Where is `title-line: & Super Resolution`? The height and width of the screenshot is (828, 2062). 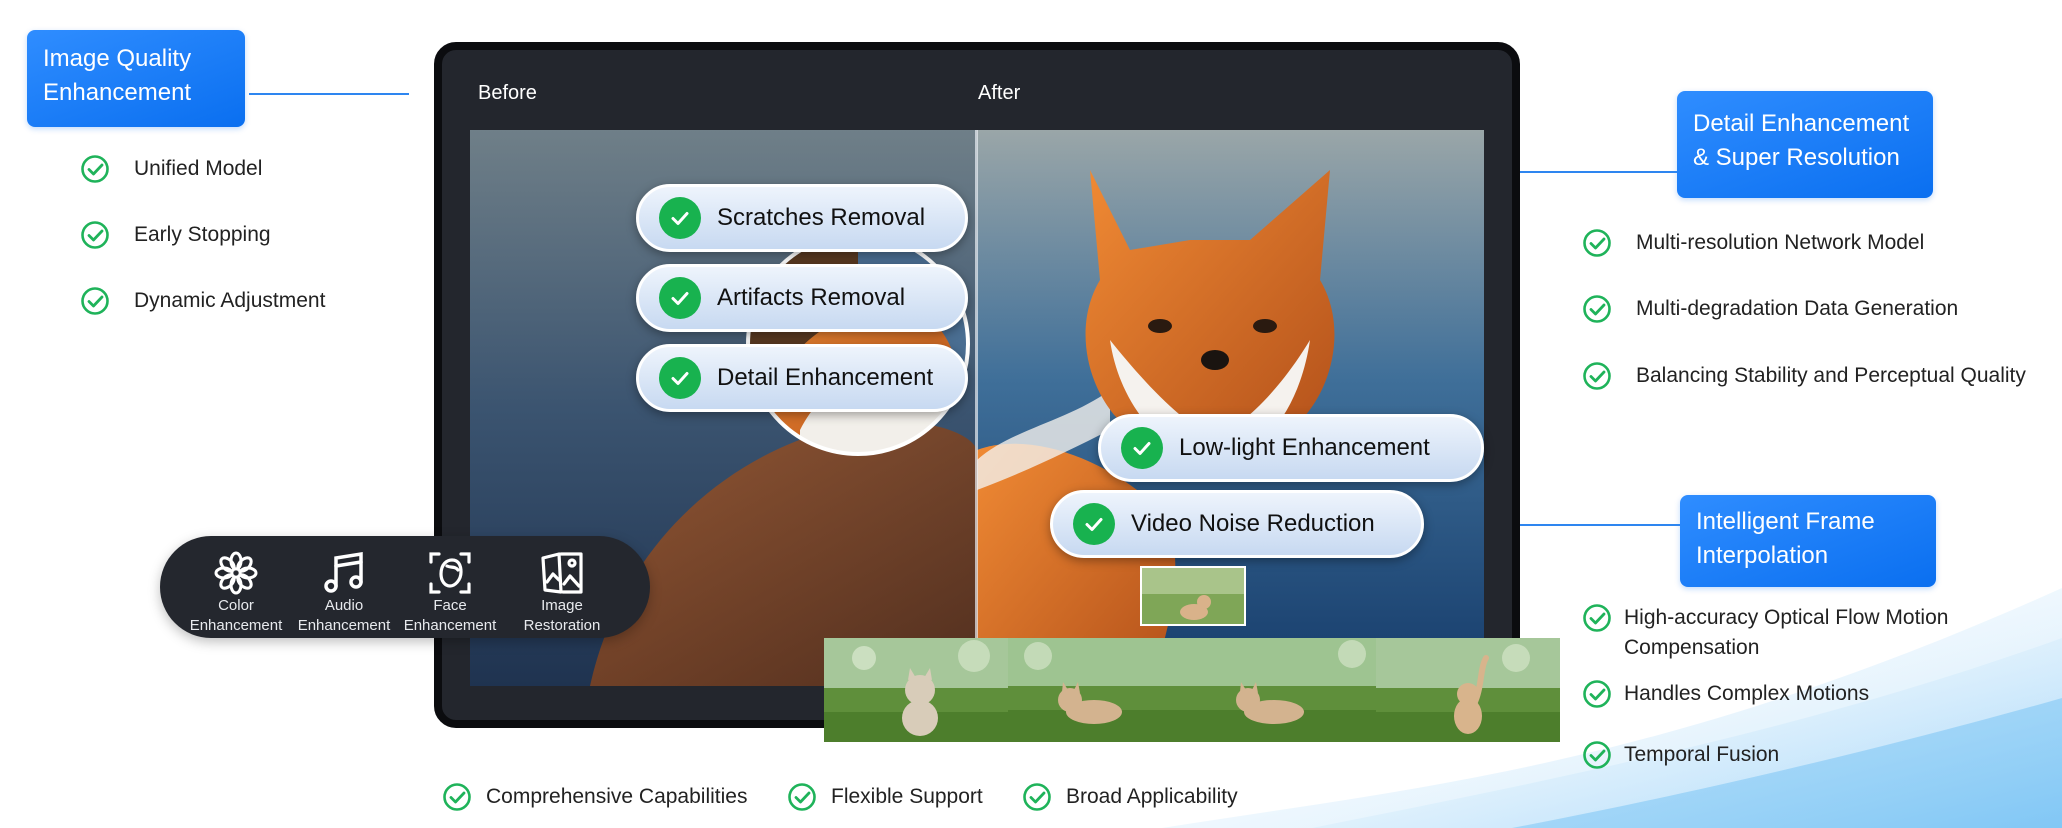
title-line: & Super Resolution is located at coordinates (1796, 157).